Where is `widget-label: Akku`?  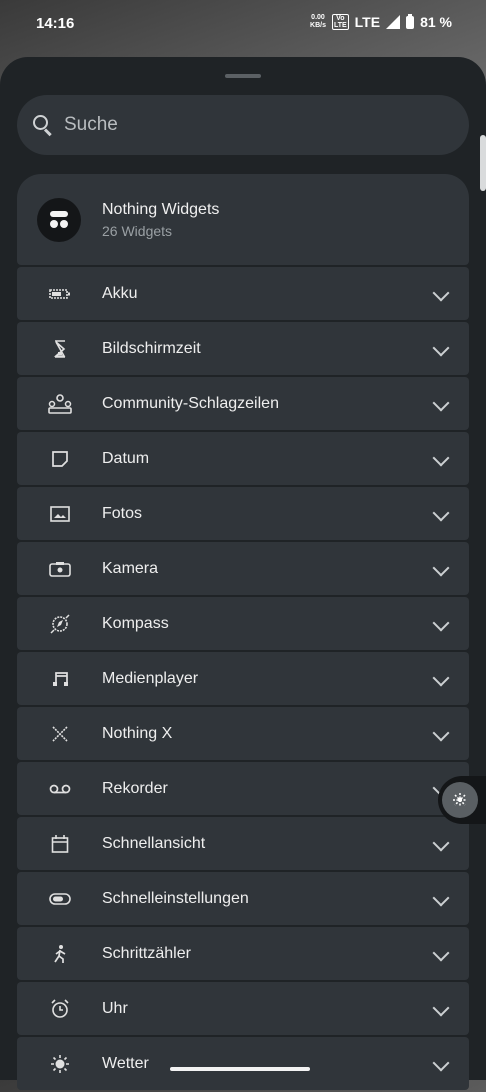 widget-label: Akku is located at coordinates (120, 293).